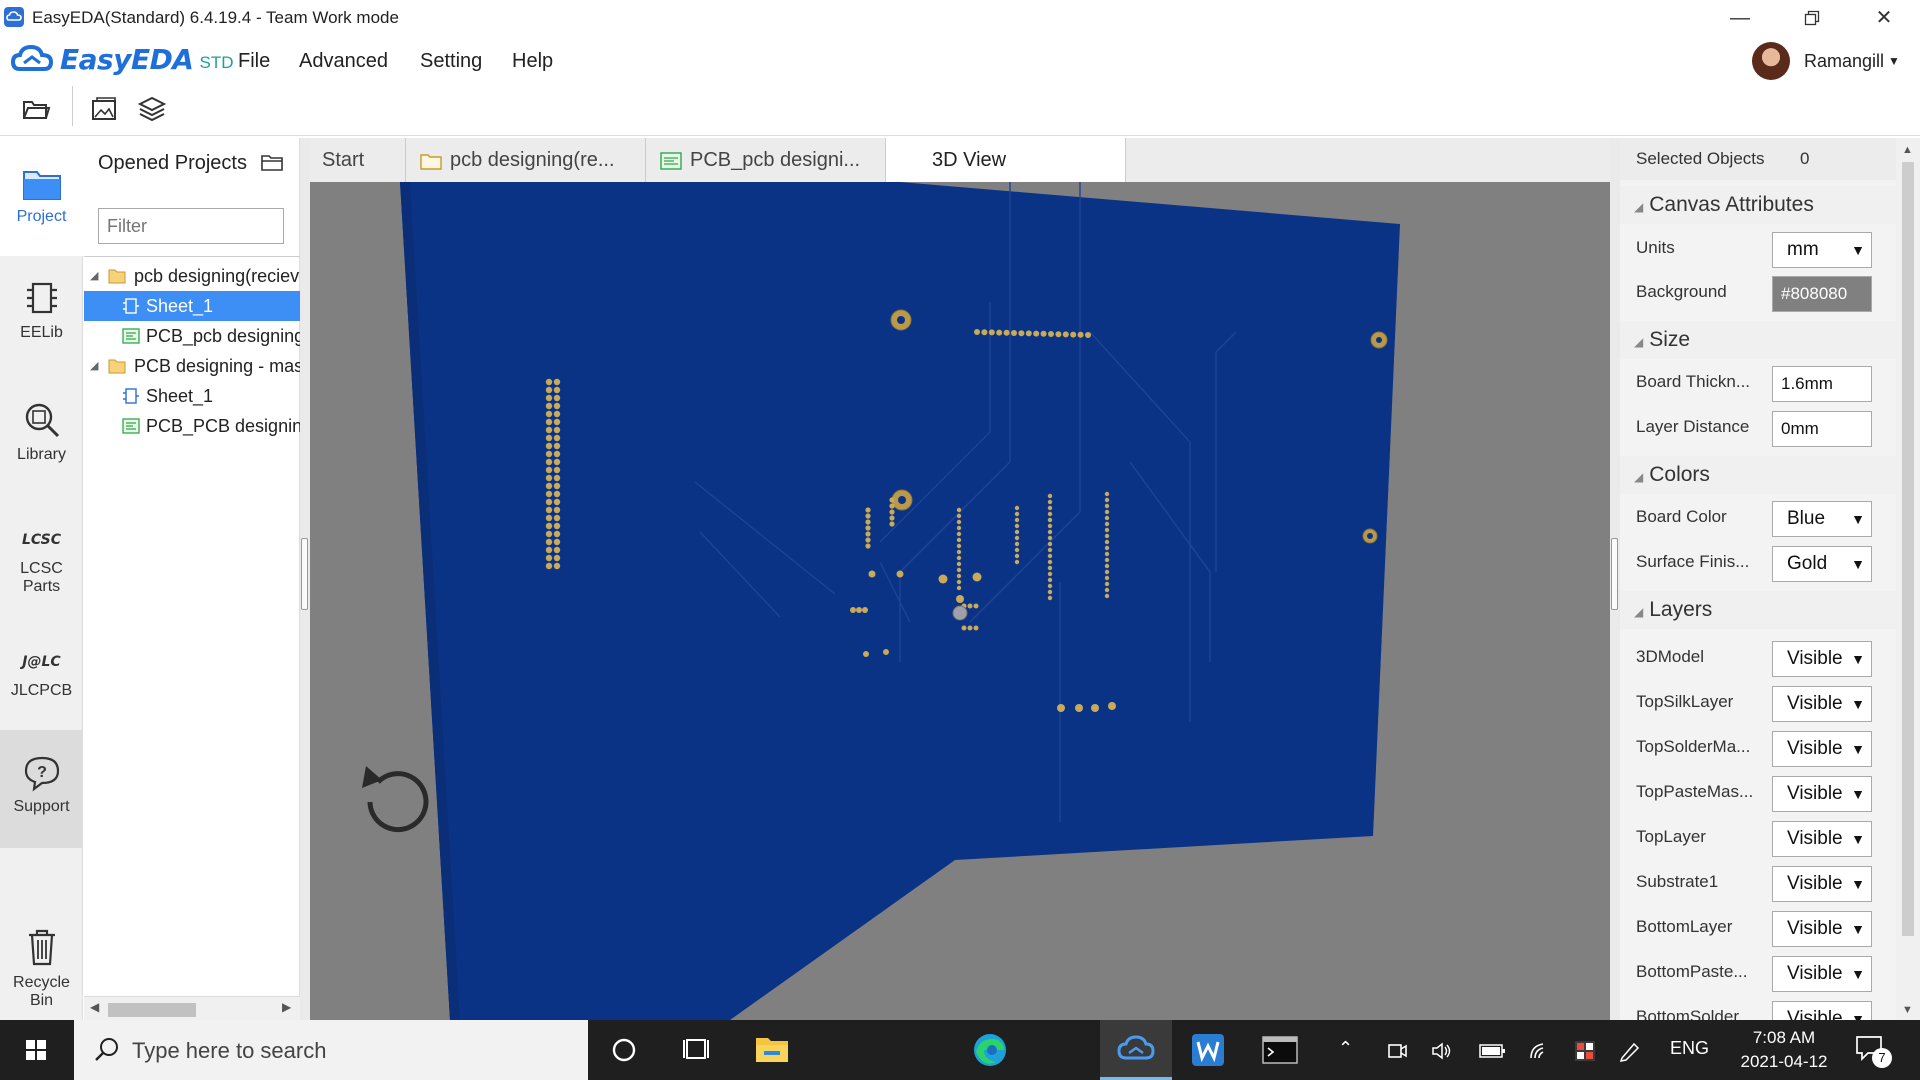 The width and height of the screenshot is (1920, 1080). Describe the element at coordinates (1630, 1051) in the screenshot. I see `pen-icon` at that location.